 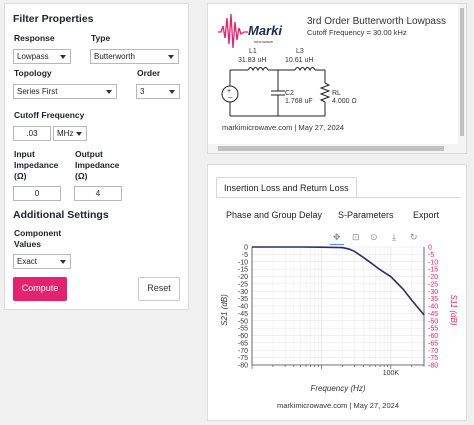 I want to click on y-tick-label: -40, so click(x=243, y=307).